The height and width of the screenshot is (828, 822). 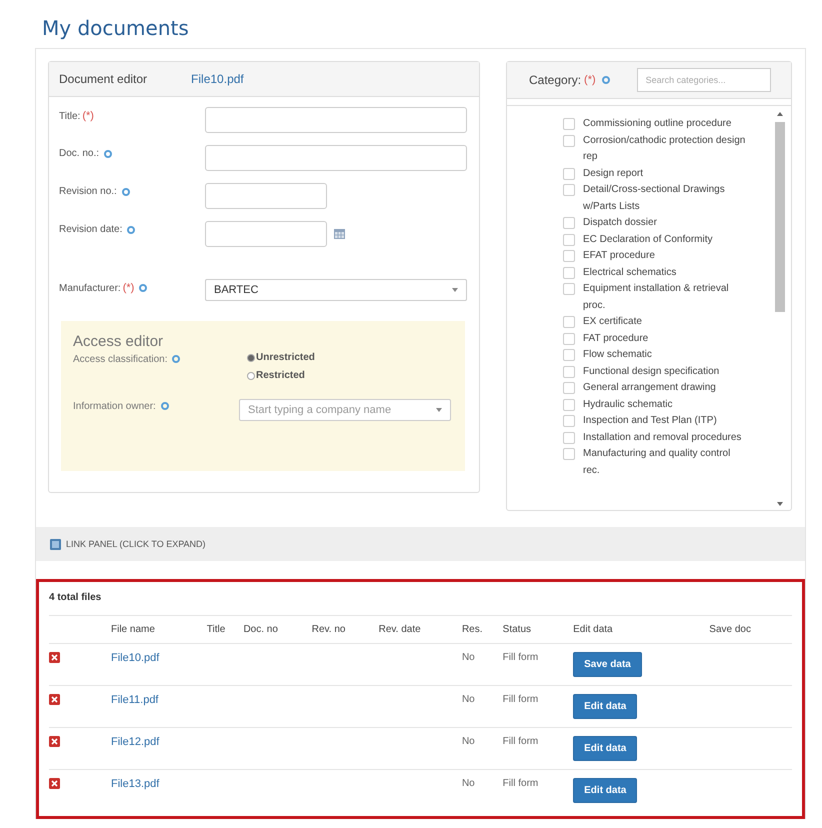 What do you see at coordinates (277, 630) in the screenshot?
I see `column-header: Doc. no` at bounding box center [277, 630].